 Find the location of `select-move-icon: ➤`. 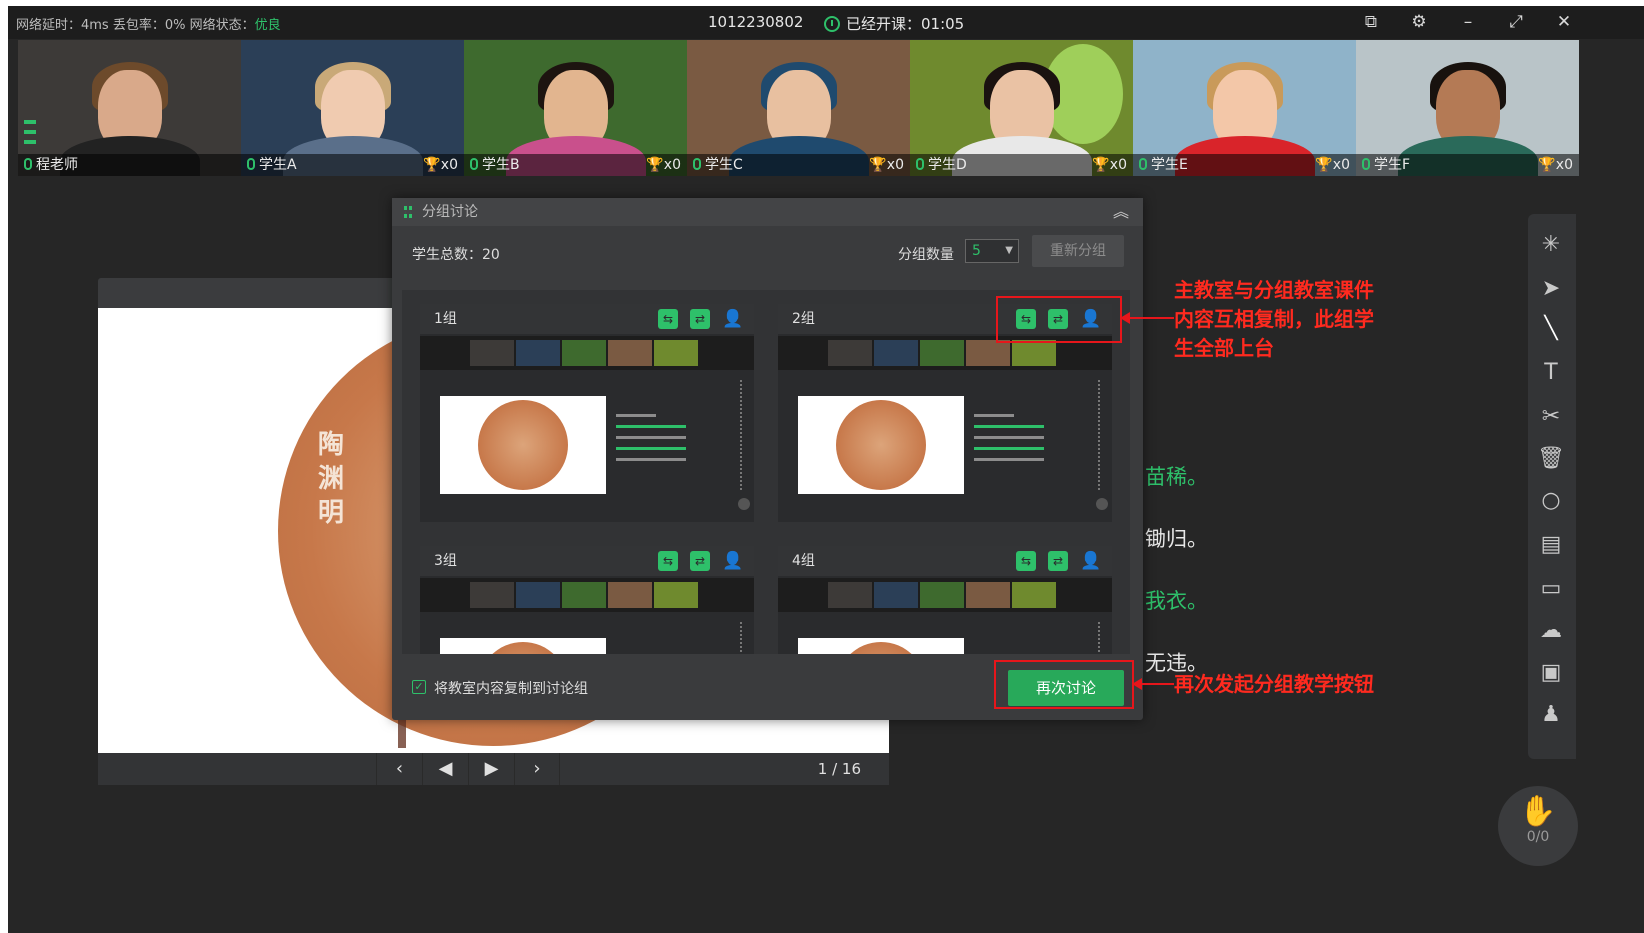

select-move-icon: ➤ is located at coordinates (1551, 289).